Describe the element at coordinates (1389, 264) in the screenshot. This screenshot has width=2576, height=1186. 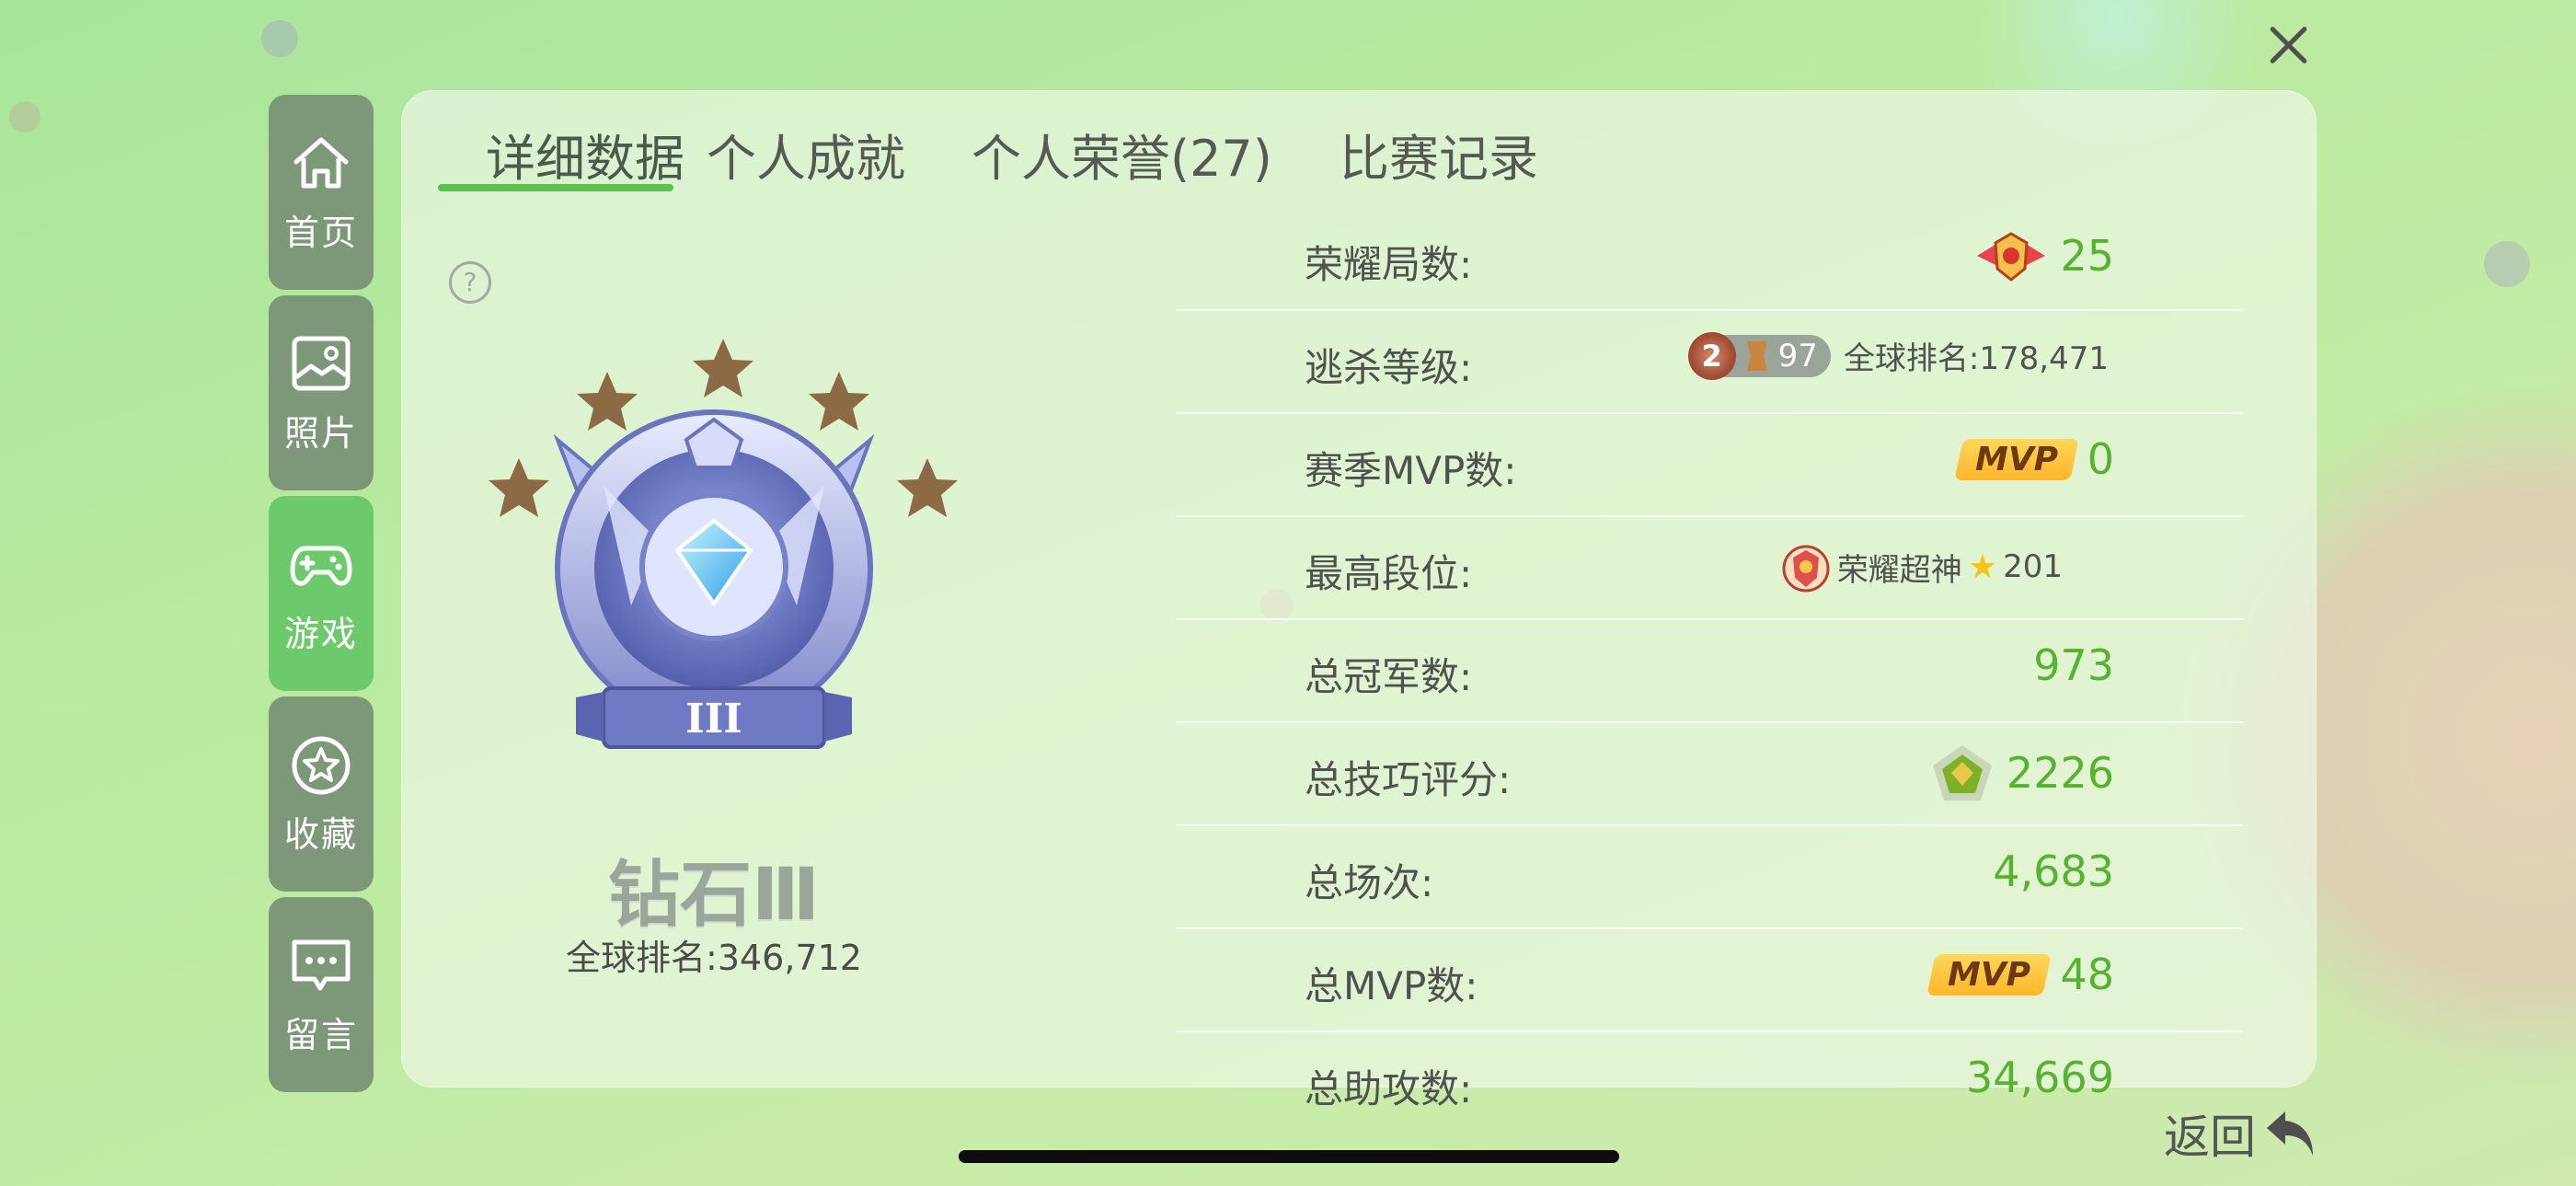
I see `stat-label: 荣耀局数:` at that location.